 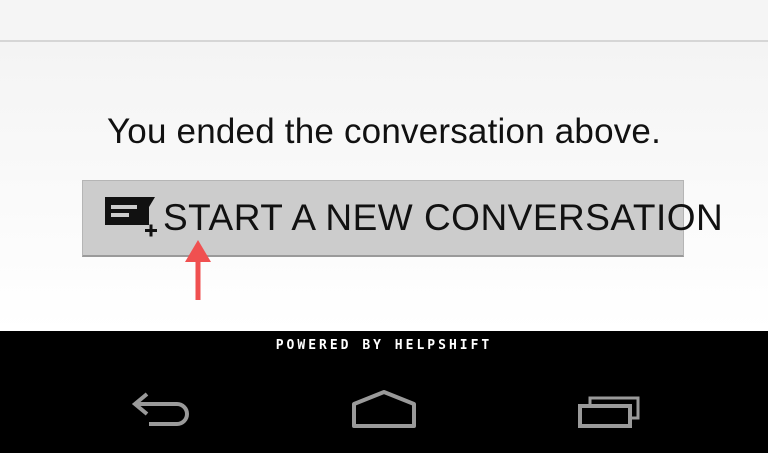 I want to click on back-button, so click(x=160, y=408).